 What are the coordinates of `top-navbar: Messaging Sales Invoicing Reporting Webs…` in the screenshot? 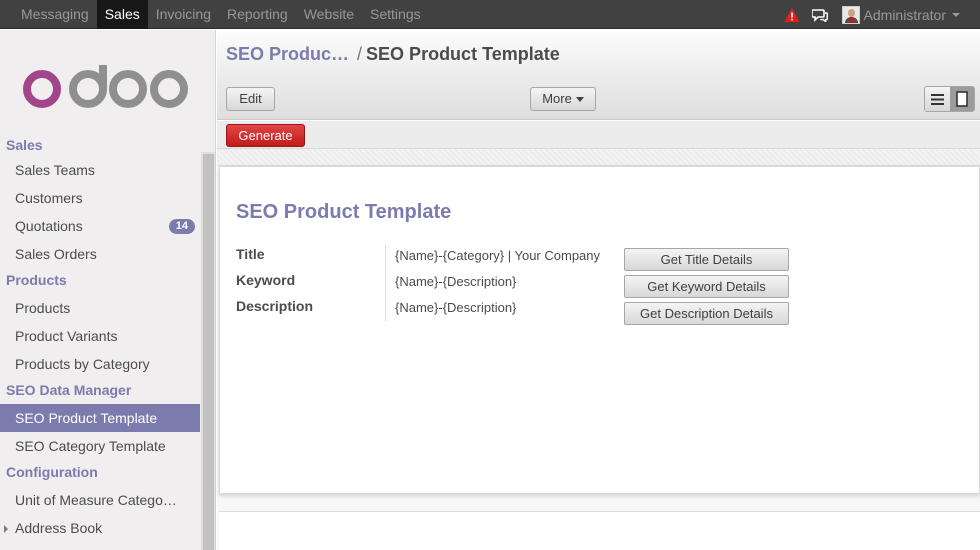 It's located at (490, 14).